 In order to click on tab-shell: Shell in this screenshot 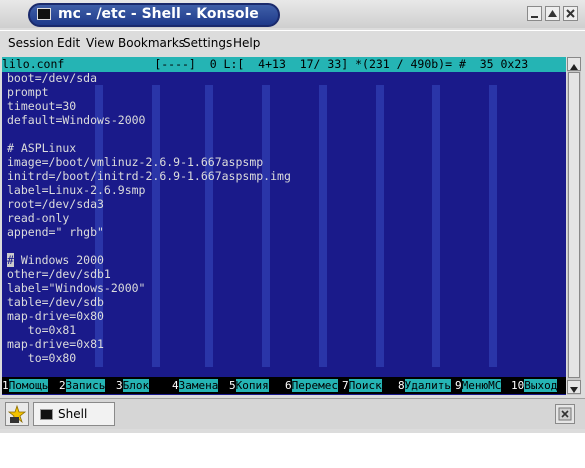, I will do `click(74, 414)`.